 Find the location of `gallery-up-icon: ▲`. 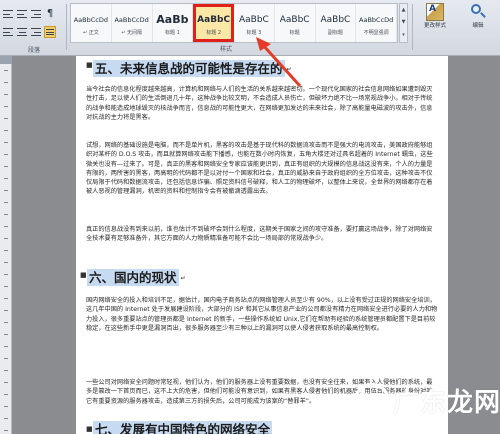

gallery-up-icon: ▲ is located at coordinates (404, 10).